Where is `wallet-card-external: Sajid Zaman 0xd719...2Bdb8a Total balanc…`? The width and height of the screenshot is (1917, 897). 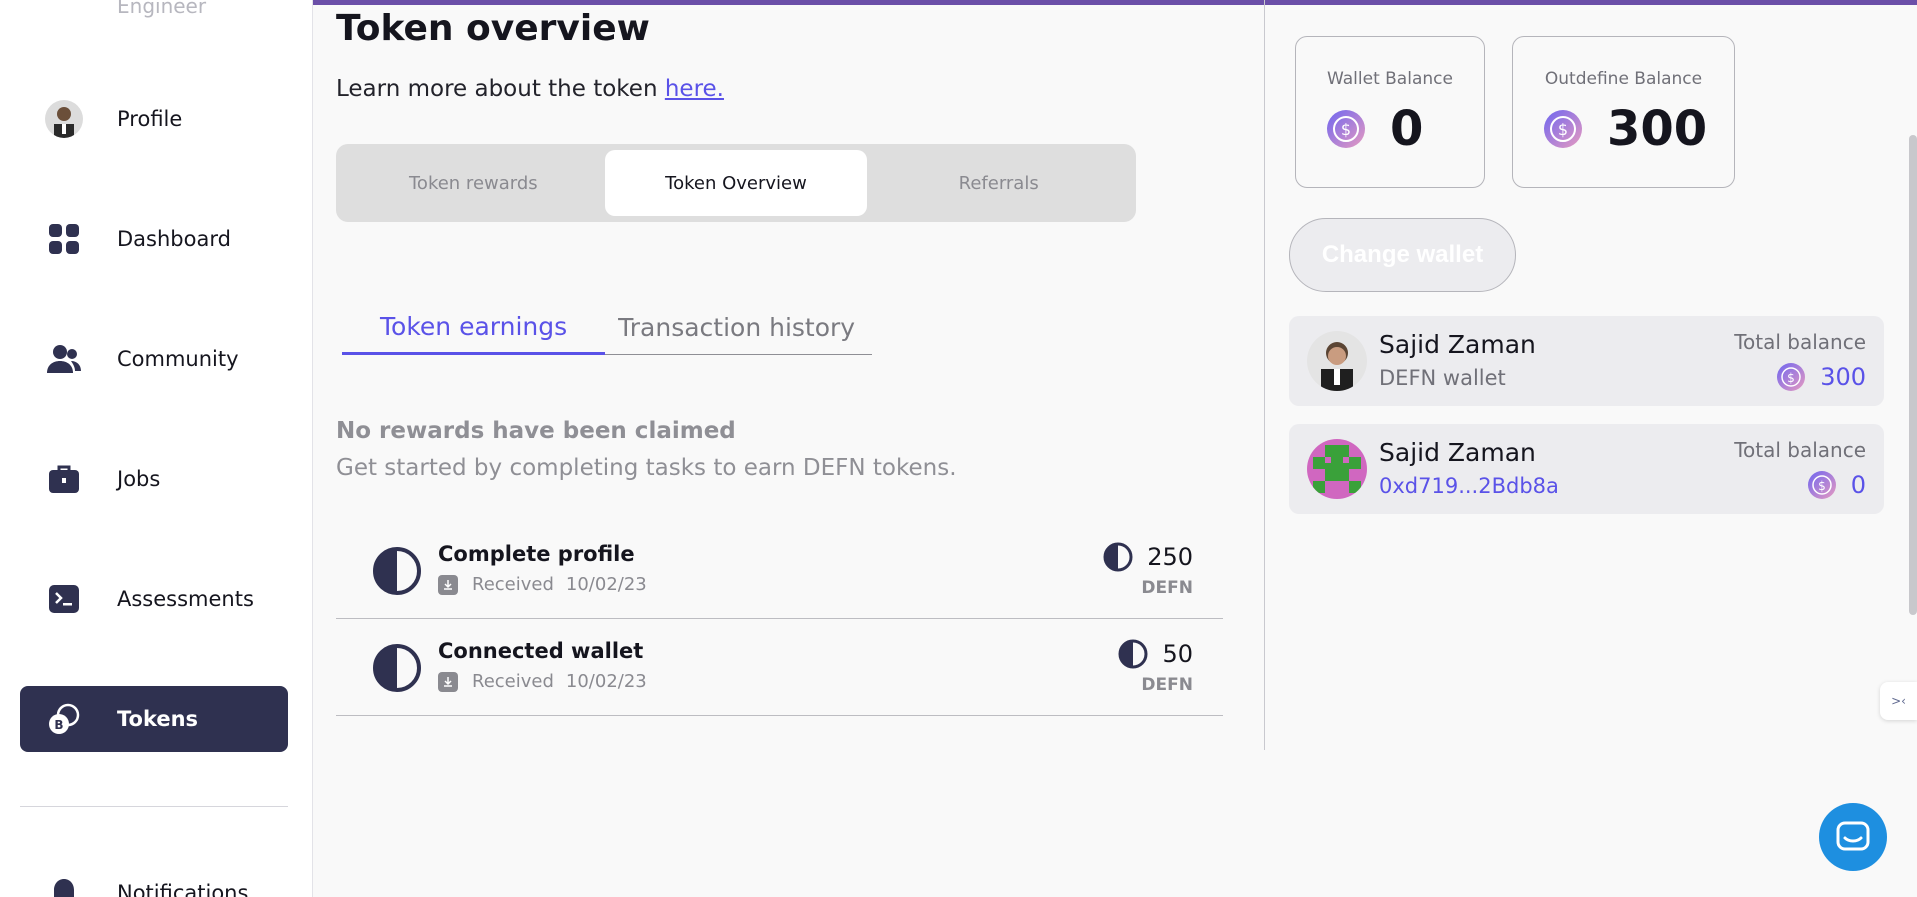 wallet-card-external: Sajid Zaman 0xd719...2Bdb8a Total balanc… is located at coordinates (1586, 469).